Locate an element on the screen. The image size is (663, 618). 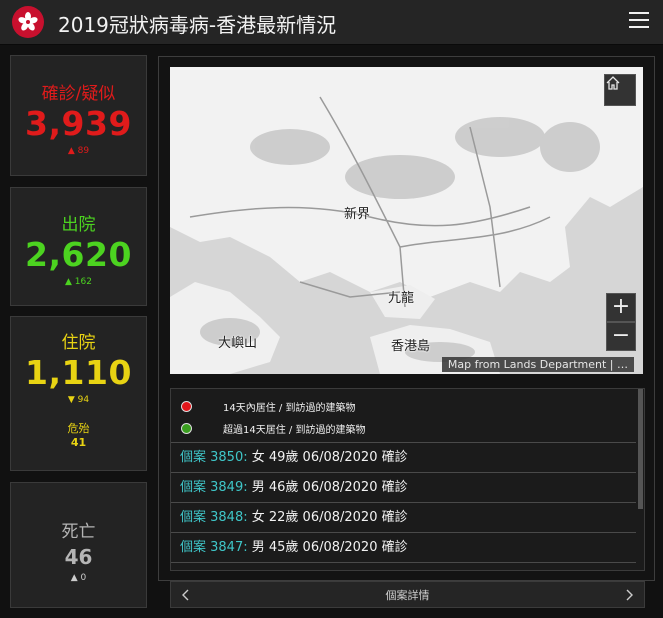
top-bar: 2019冠狀病毒病-香港最新情況 is located at coordinates (331, 22).